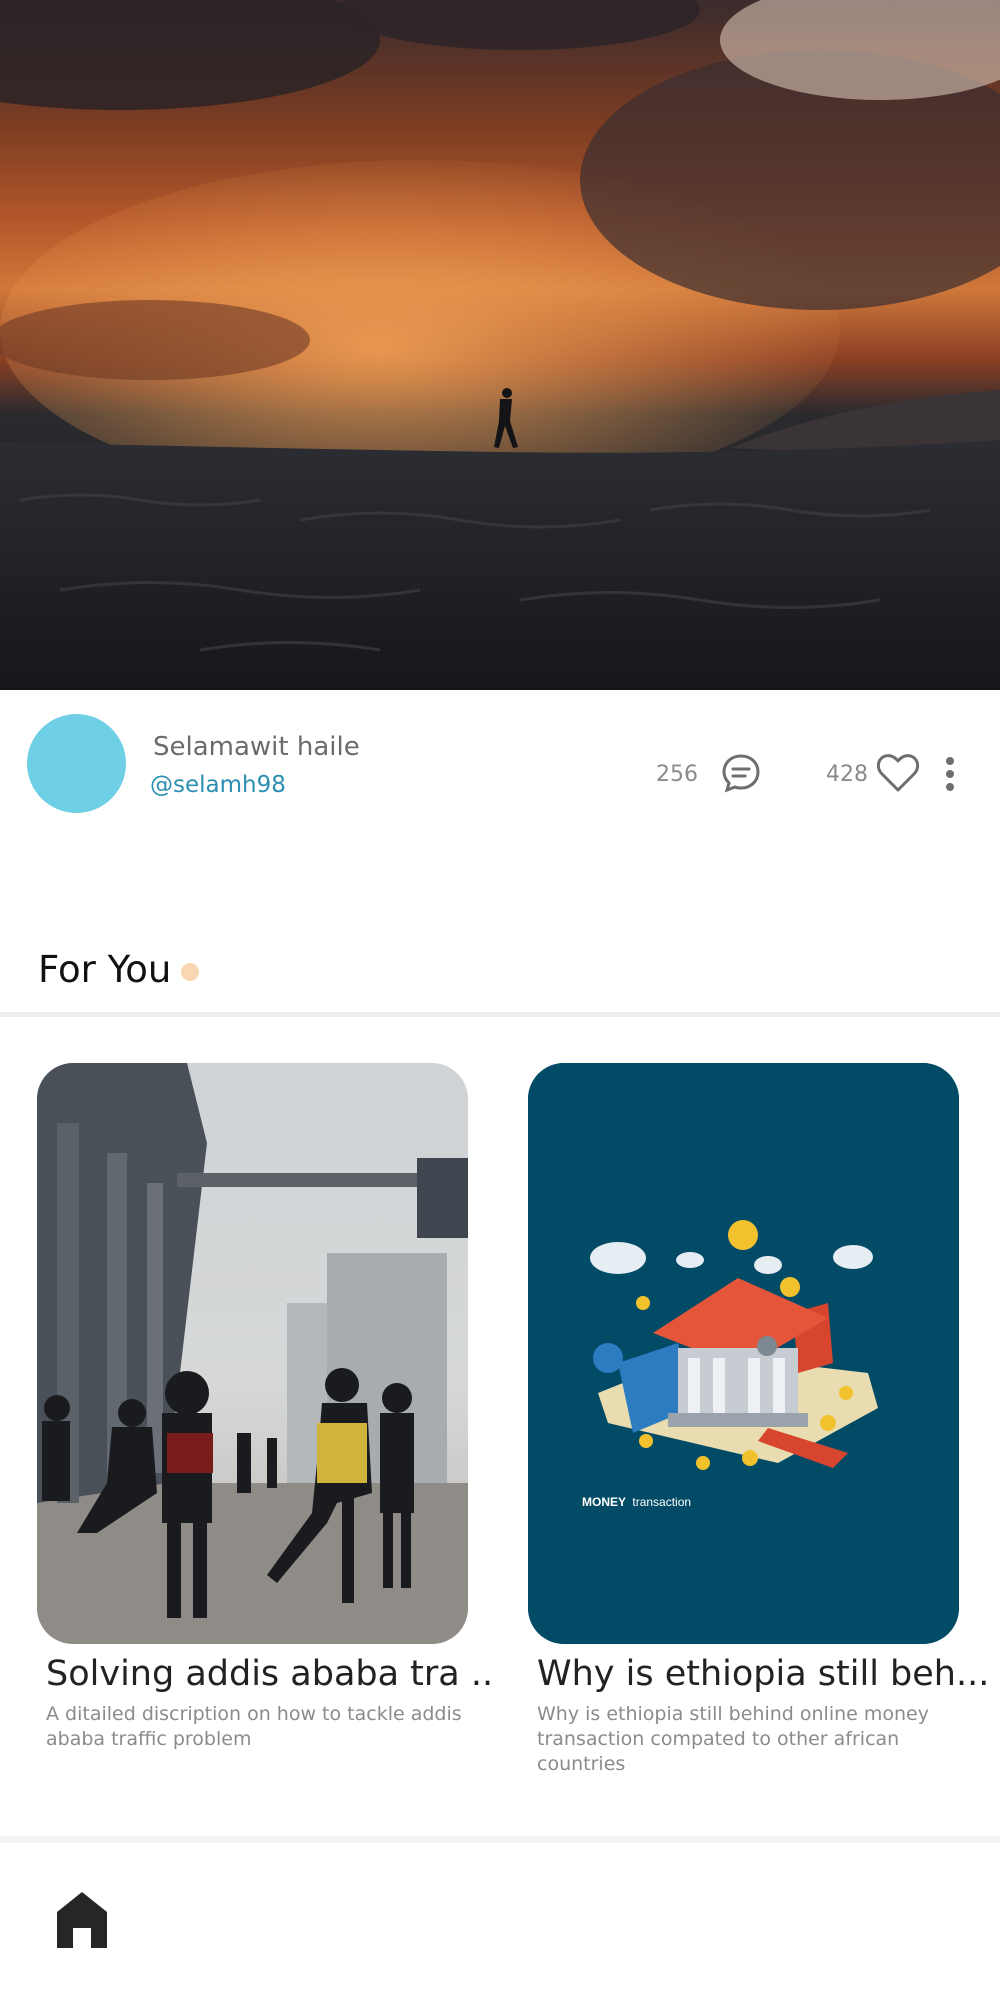 Image resolution: width=1000 pixels, height=2000 pixels. I want to click on more-options-icon, so click(950, 776).